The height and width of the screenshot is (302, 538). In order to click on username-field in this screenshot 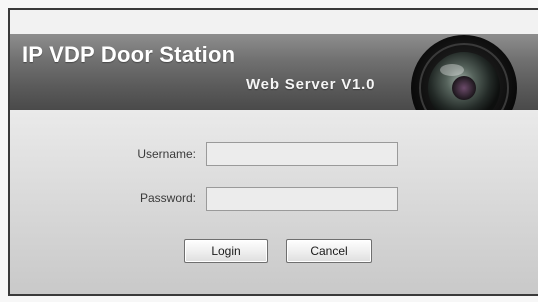, I will do `click(302, 154)`.